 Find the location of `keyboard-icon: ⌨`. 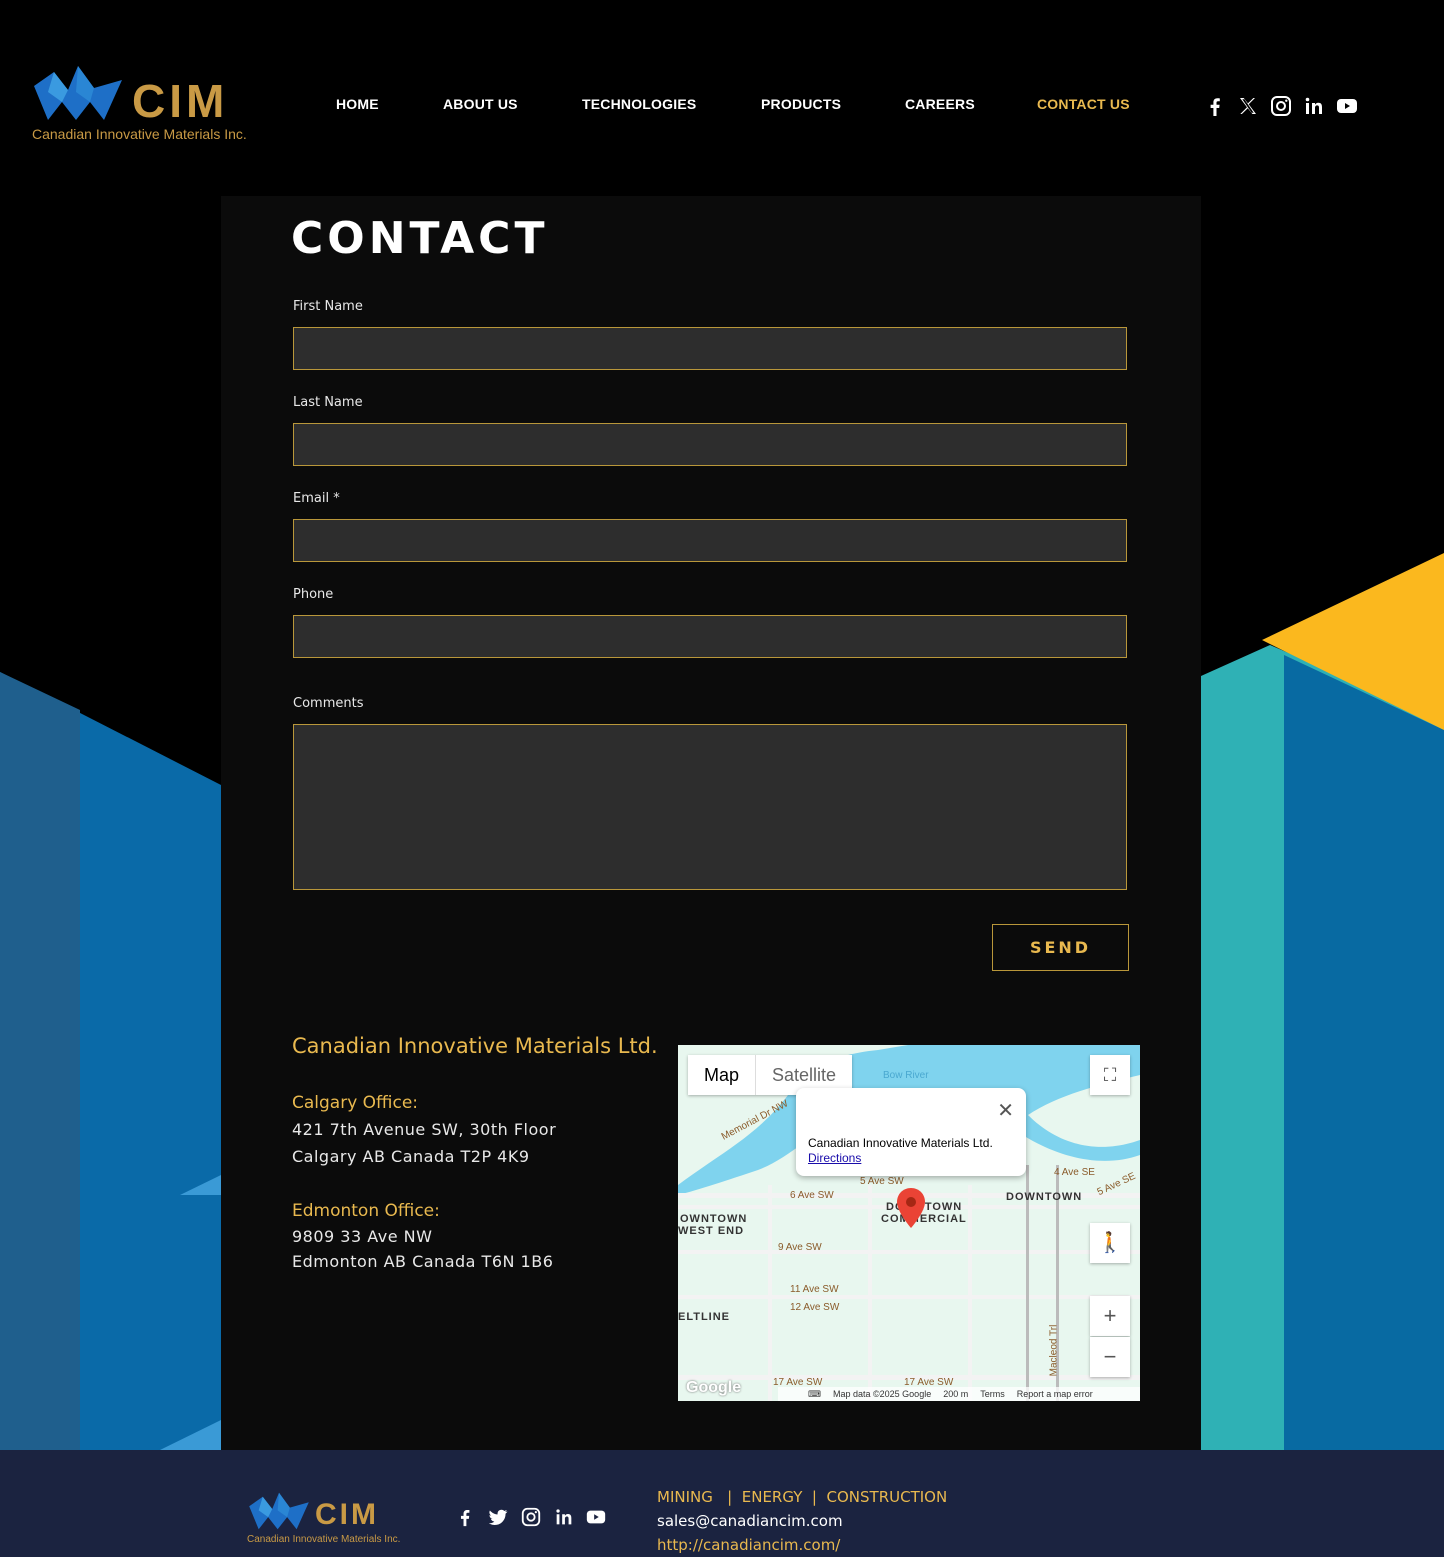

keyboard-icon: ⌨ is located at coordinates (814, 1394).